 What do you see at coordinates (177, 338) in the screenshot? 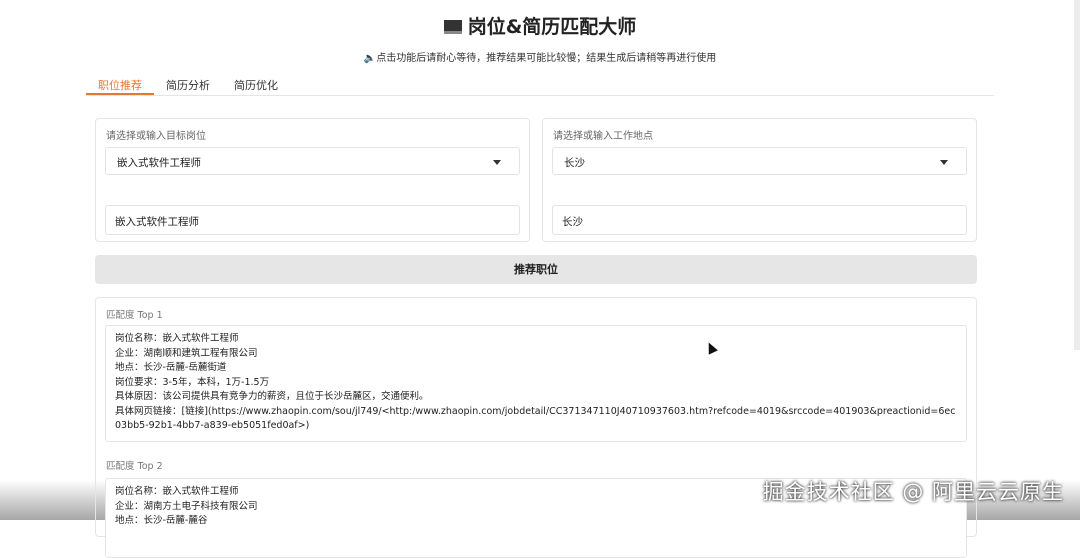
I see `result-line: 岗位名称：嵌入式软件工程师` at bounding box center [177, 338].